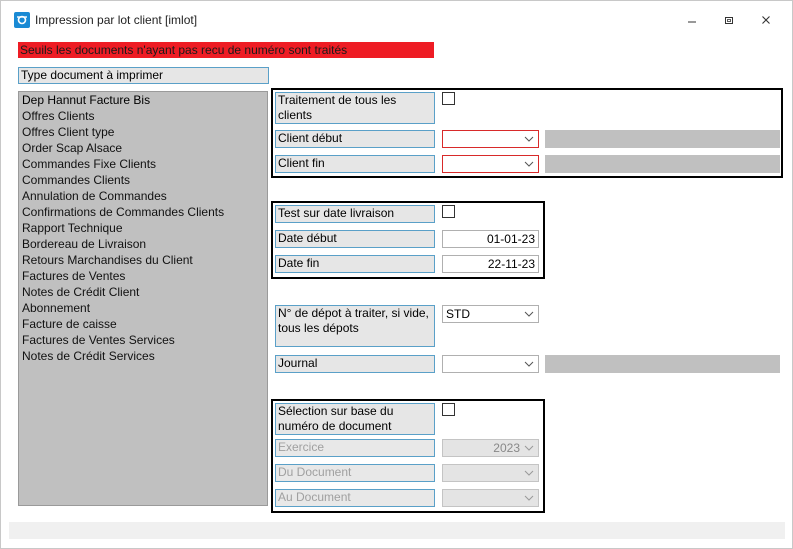 This screenshot has width=793, height=549. I want to click on list-item: Offres Clients, so click(143, 116).